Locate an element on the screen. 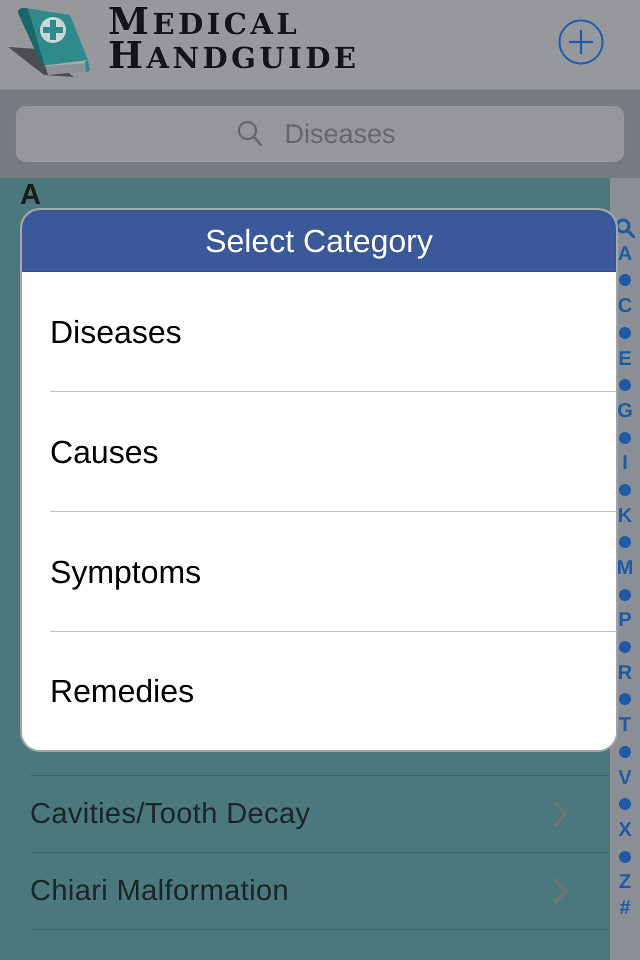  index-letter: X is located at coordinates (625, 830).